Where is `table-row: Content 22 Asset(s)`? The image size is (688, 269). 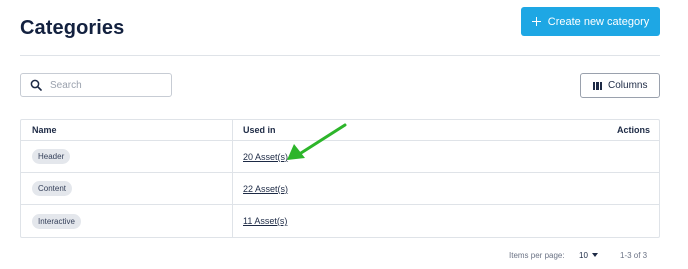
table-row: Content 22 Asset(s) is located at coordinates (340, 189).